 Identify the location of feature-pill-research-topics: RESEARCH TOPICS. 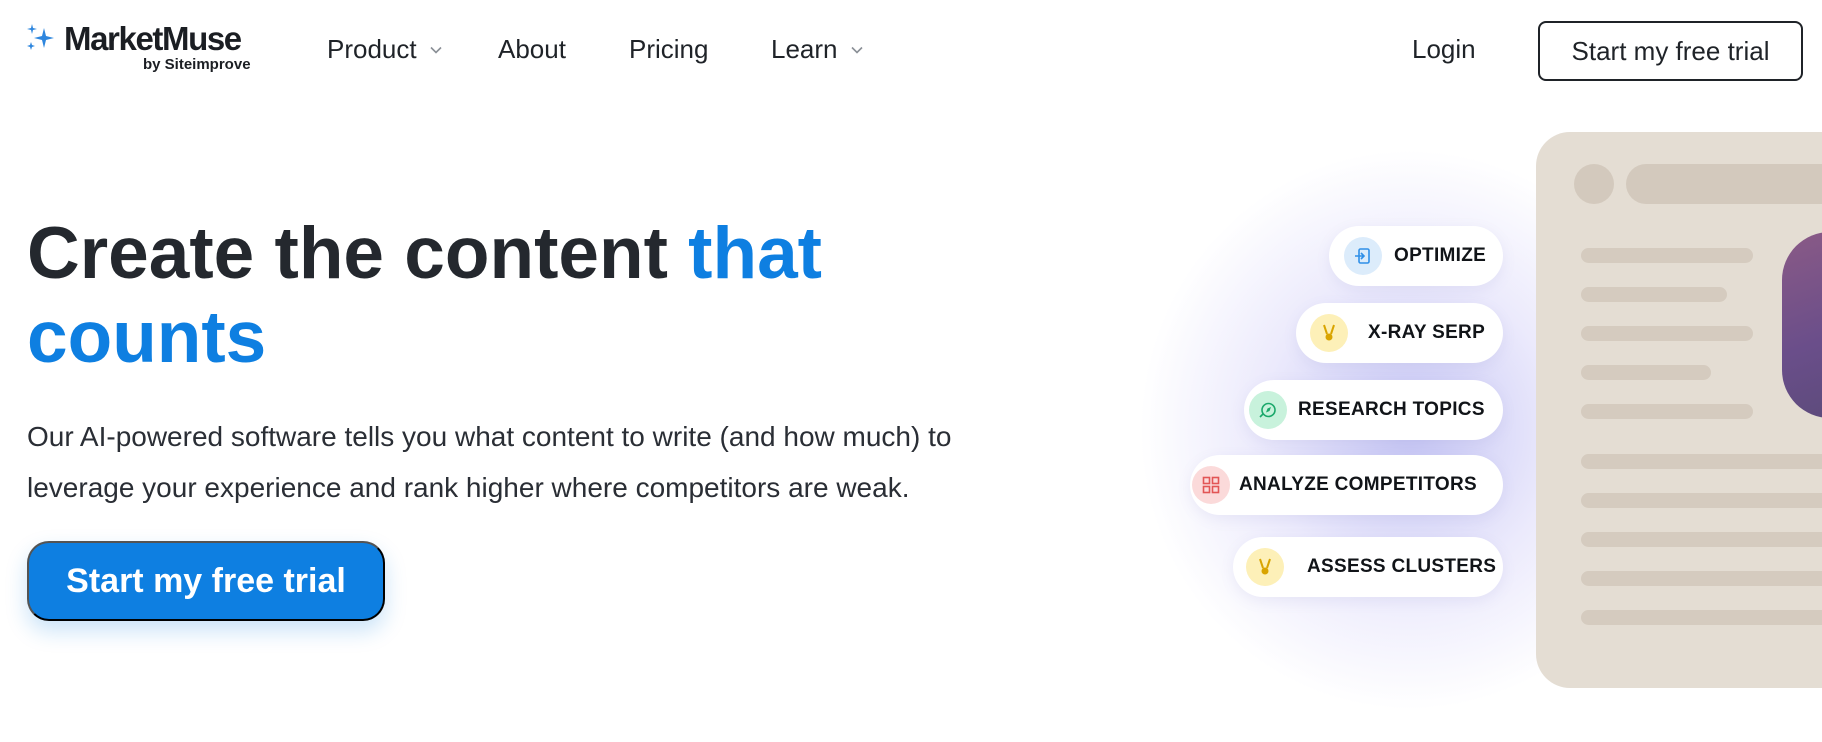
(1373, 410).